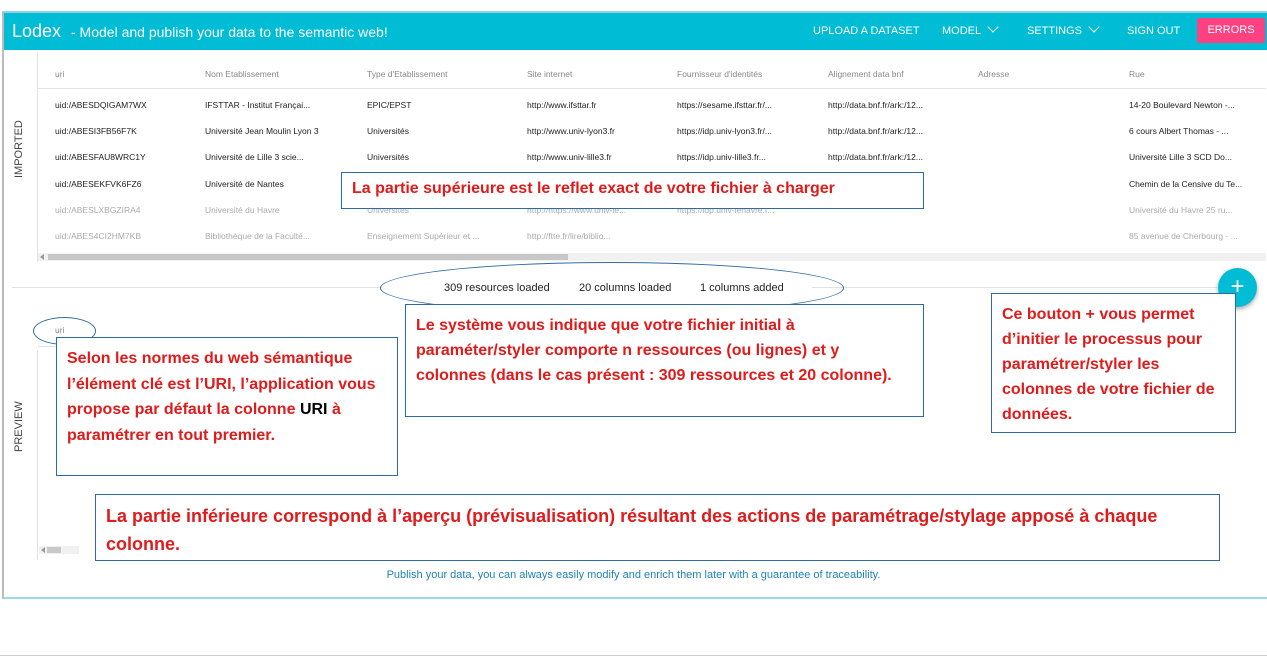 This screenshot has height=657, width=1267. Describe the element at coordinates (1137, 74) in the screenshot. I see `column-header-rue: Rue` at that location.